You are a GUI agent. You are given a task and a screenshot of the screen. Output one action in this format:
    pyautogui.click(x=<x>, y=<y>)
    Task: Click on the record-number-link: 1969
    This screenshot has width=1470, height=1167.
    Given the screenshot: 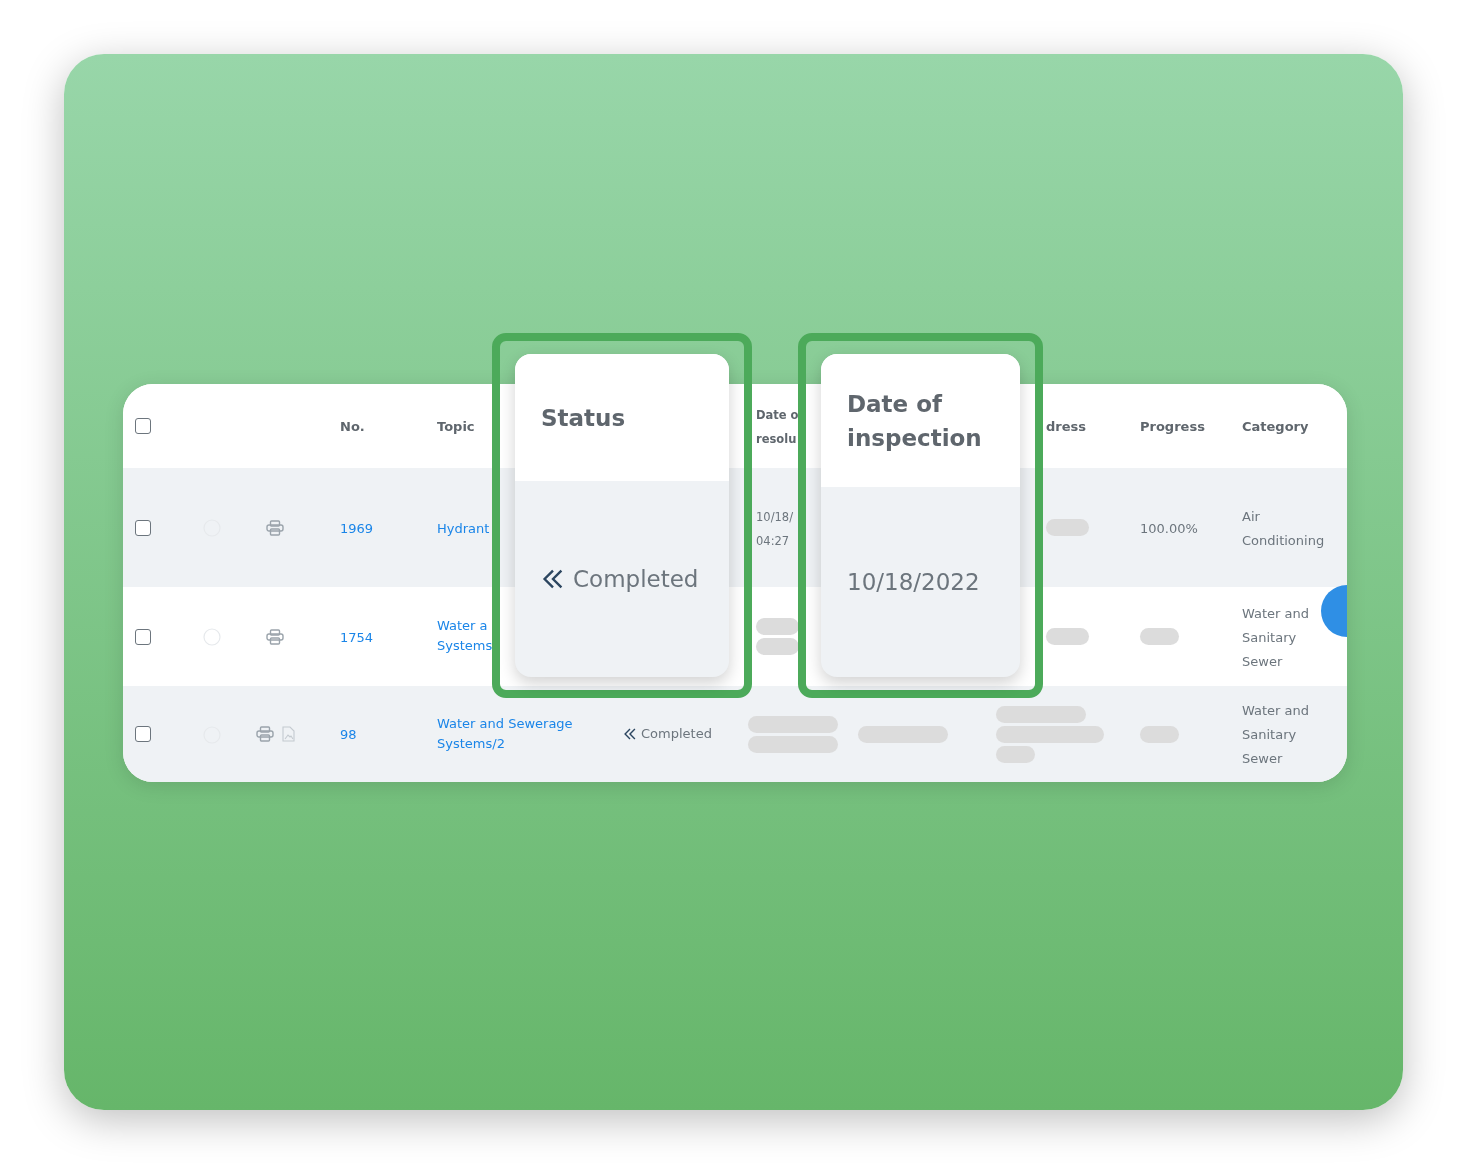 What is the action you would take?
    pyautogui.click(x=357, y=528)
    